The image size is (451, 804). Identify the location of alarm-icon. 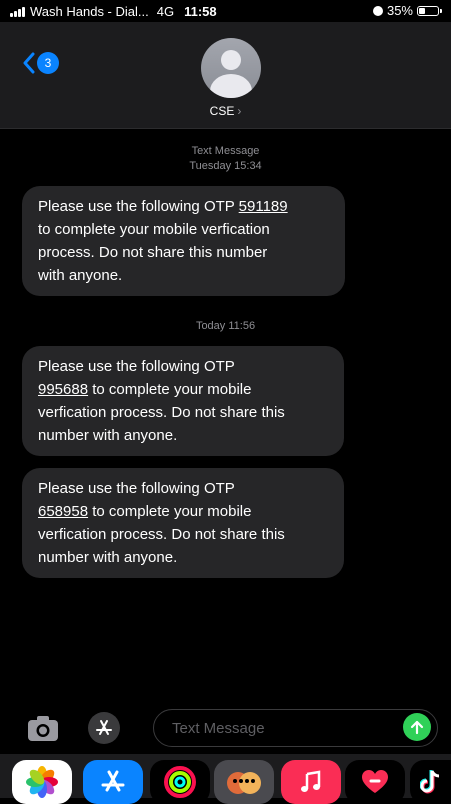
(377, 10).